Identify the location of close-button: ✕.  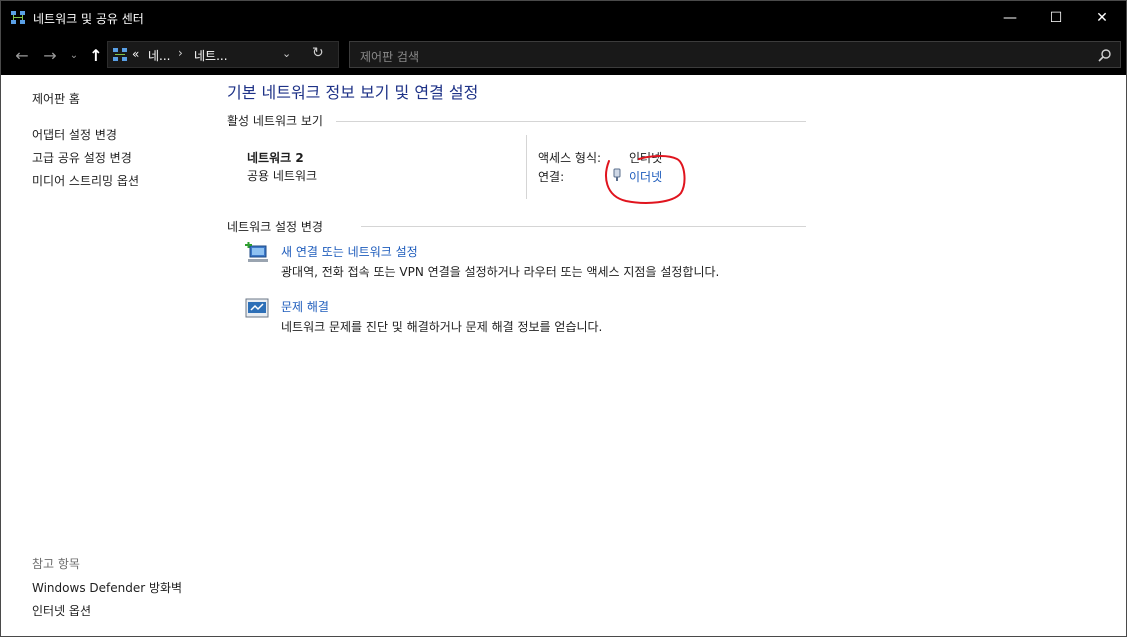
(1102, 18).